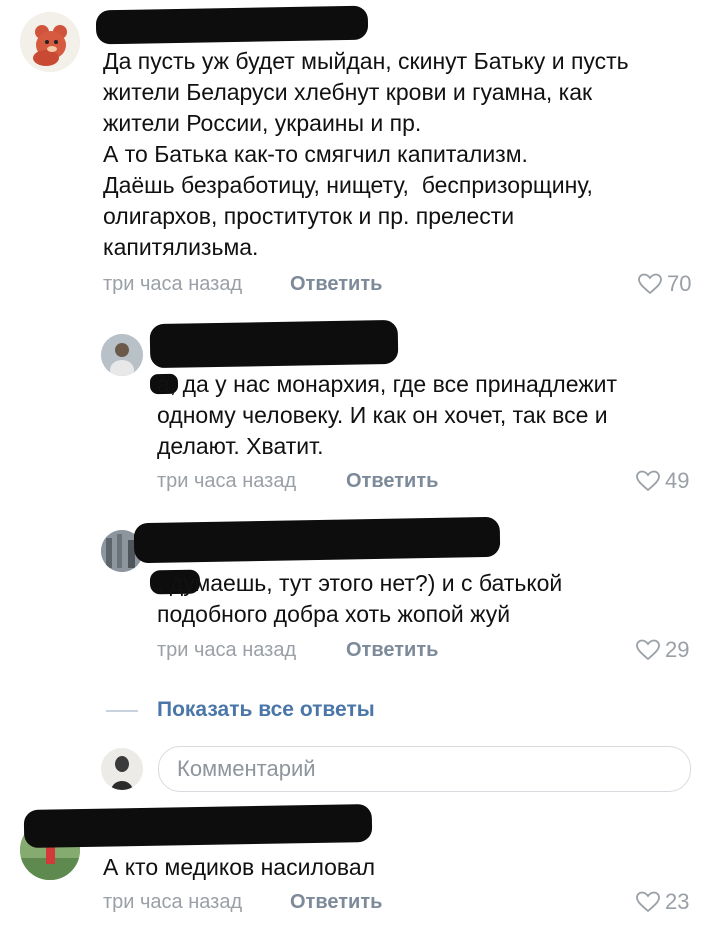 The image size is (720, 929). What do you see at coordinates (239, 867) in the screenshot?
I see `comment-text: А кто медиков насиловал` at bounding box center [239, 867].